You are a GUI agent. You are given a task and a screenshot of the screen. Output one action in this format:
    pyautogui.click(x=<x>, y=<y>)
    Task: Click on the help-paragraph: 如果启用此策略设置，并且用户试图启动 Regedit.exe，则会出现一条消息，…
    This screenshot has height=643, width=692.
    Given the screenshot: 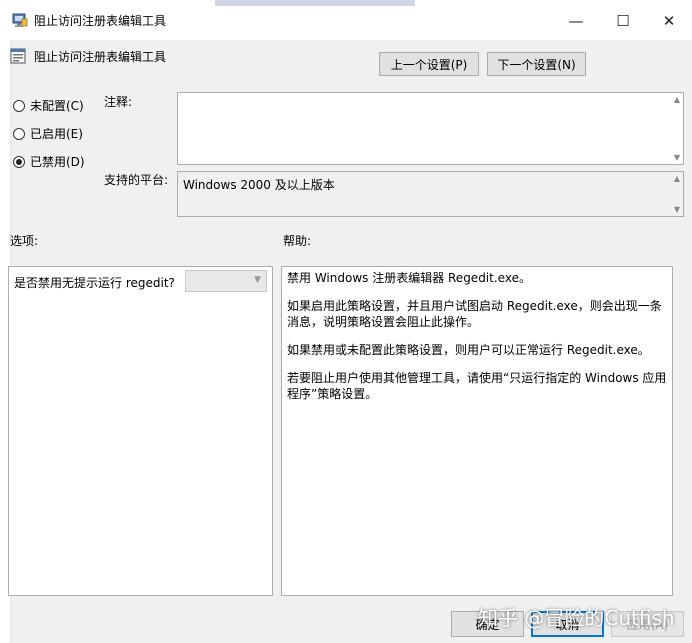 What is the action you would take?
    pyautogui.click(x=474, y=314)
    